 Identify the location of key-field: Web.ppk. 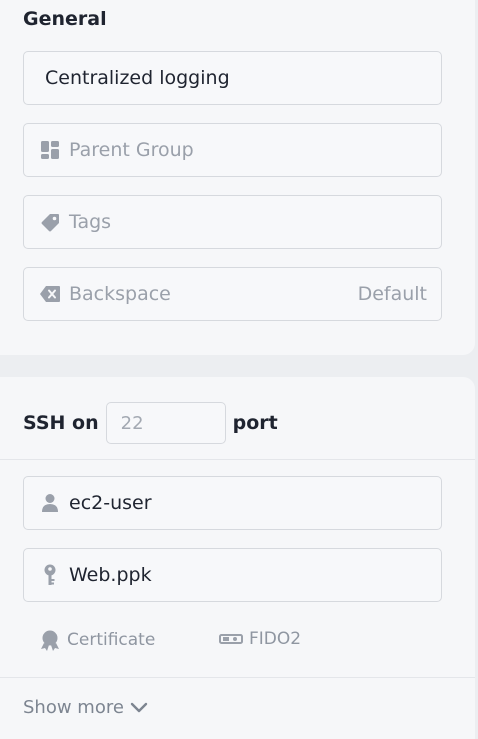
(232, 575).